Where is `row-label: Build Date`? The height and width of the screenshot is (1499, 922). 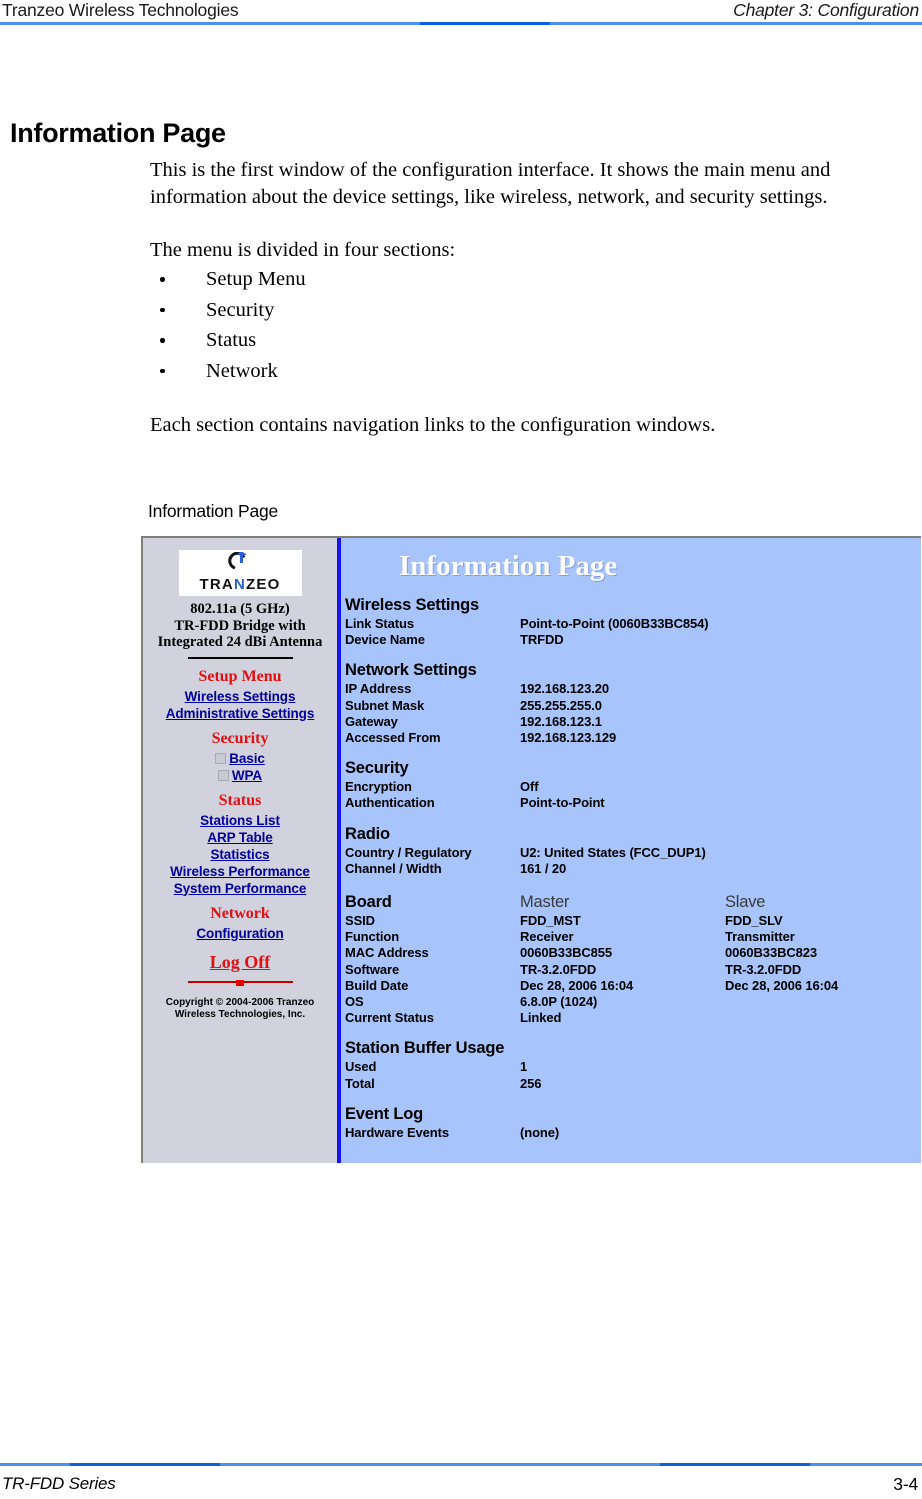
row-label: Build Date is located at coordinates (377, 985).